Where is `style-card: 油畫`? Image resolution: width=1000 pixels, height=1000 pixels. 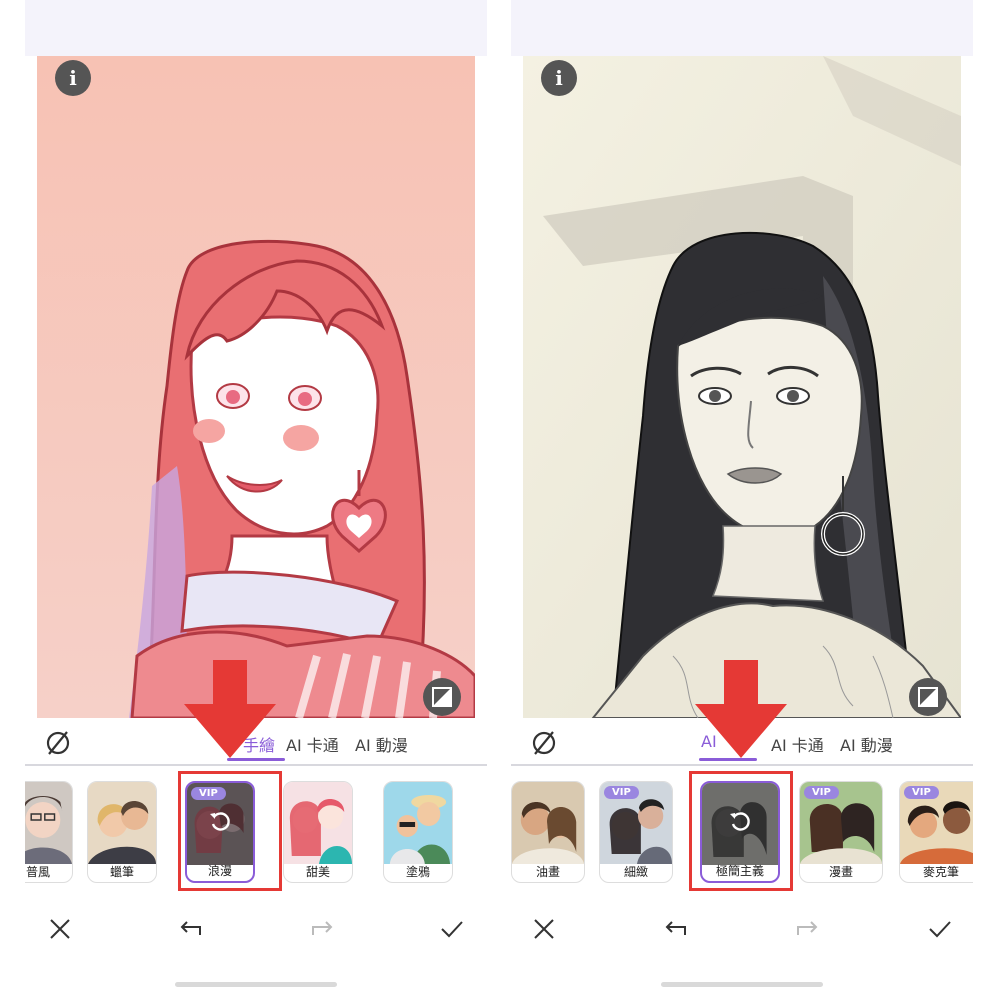 style-card: 油畫 is located at coordinates (548, 832).